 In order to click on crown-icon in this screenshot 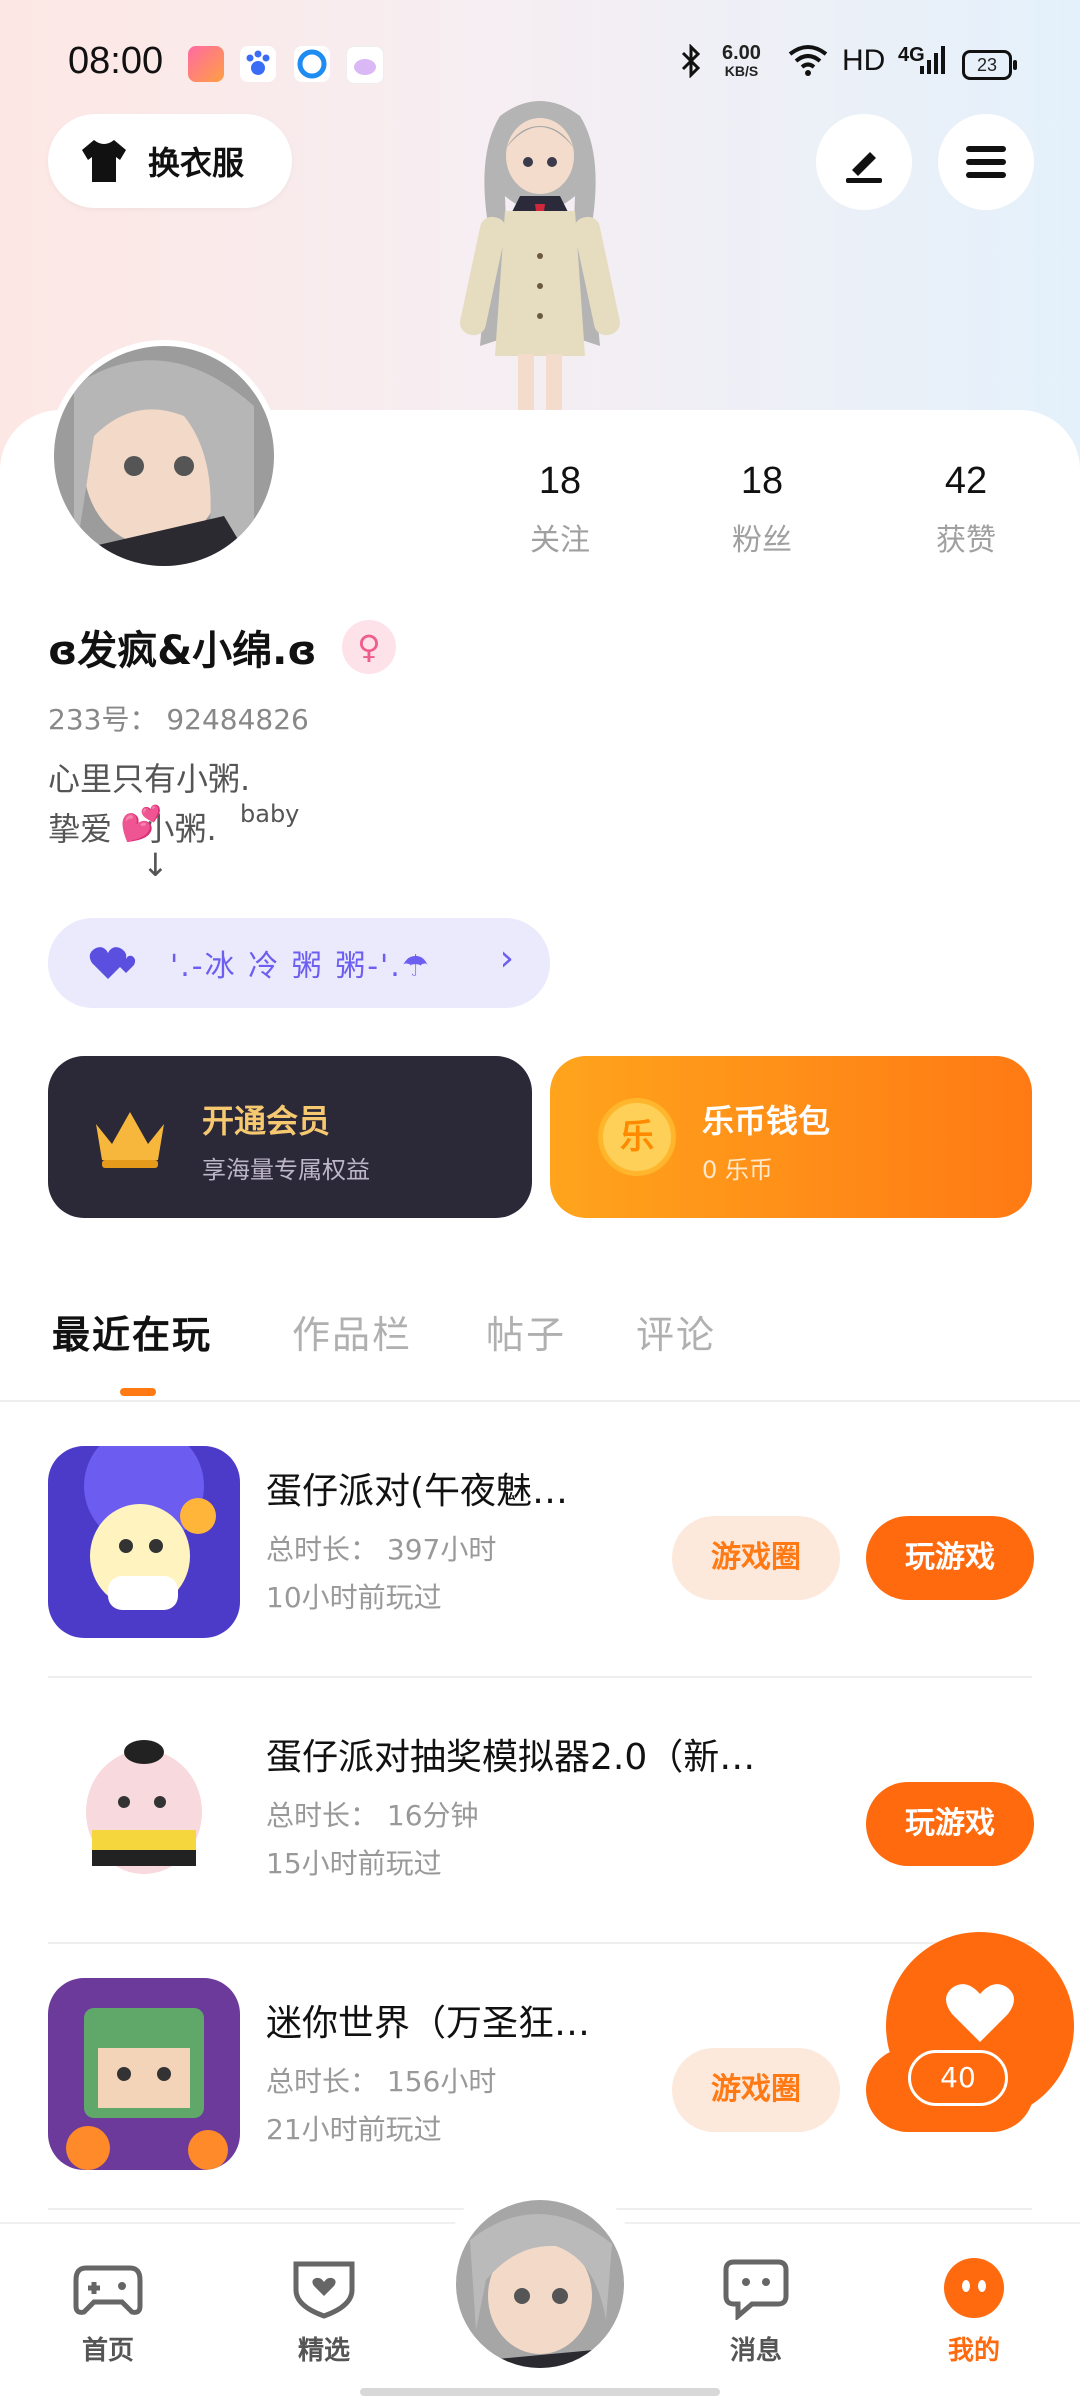, I will do `click(130, 1140)`.